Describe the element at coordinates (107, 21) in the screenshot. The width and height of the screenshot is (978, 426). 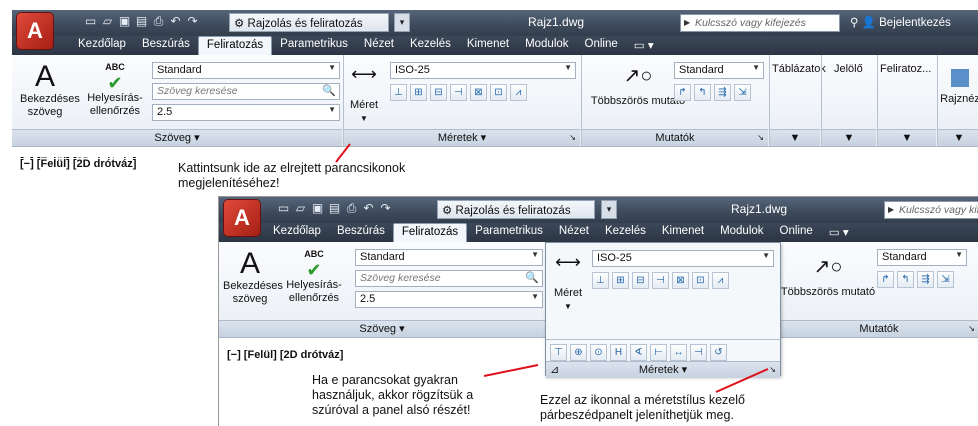
I see `open-icon: ▱` at that location.